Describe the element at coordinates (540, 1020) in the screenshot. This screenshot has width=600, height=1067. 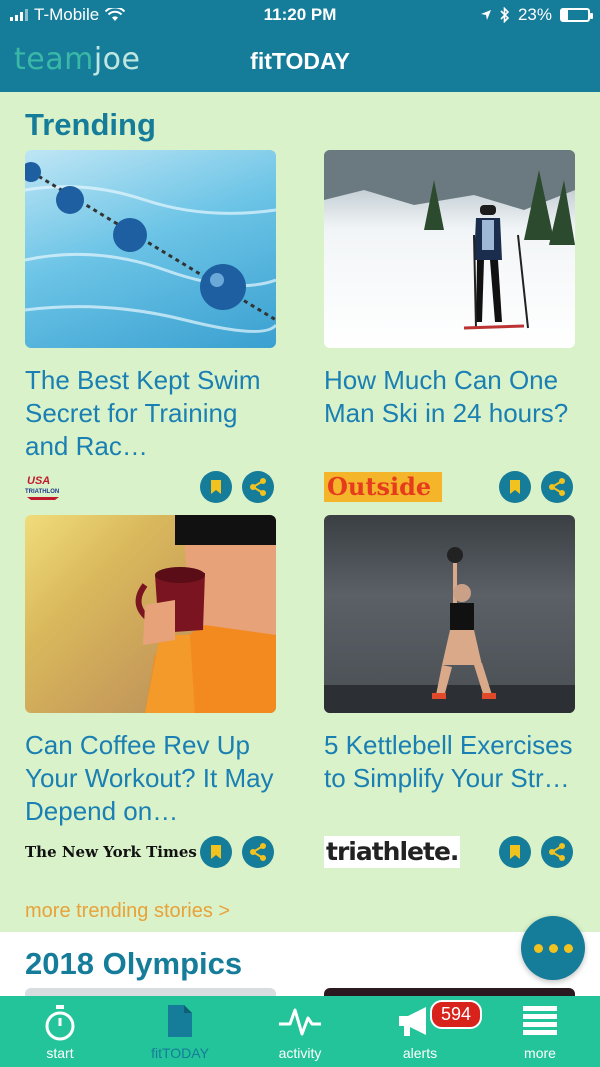
I see `menu-icon` at that location.